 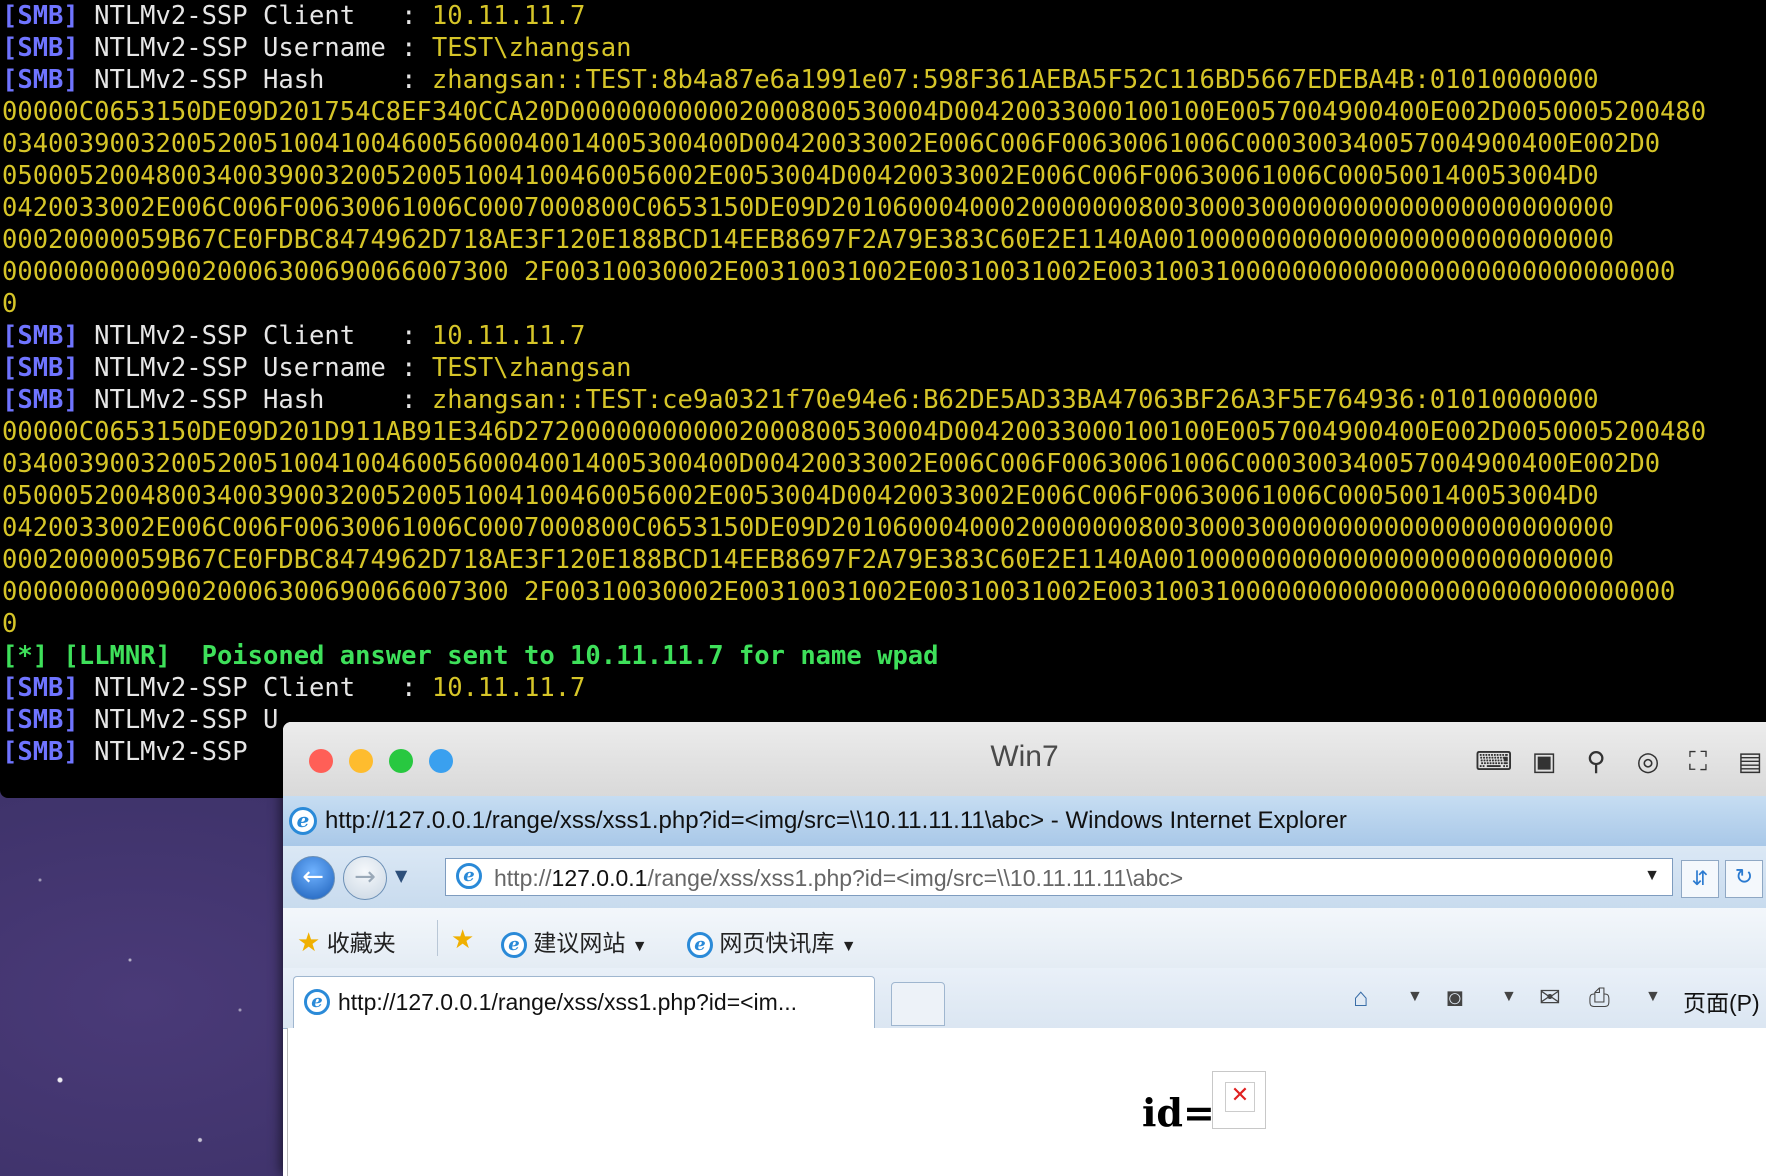 I want to click on address-dropdown-icon: ▼, so click(x=1652, y=876).